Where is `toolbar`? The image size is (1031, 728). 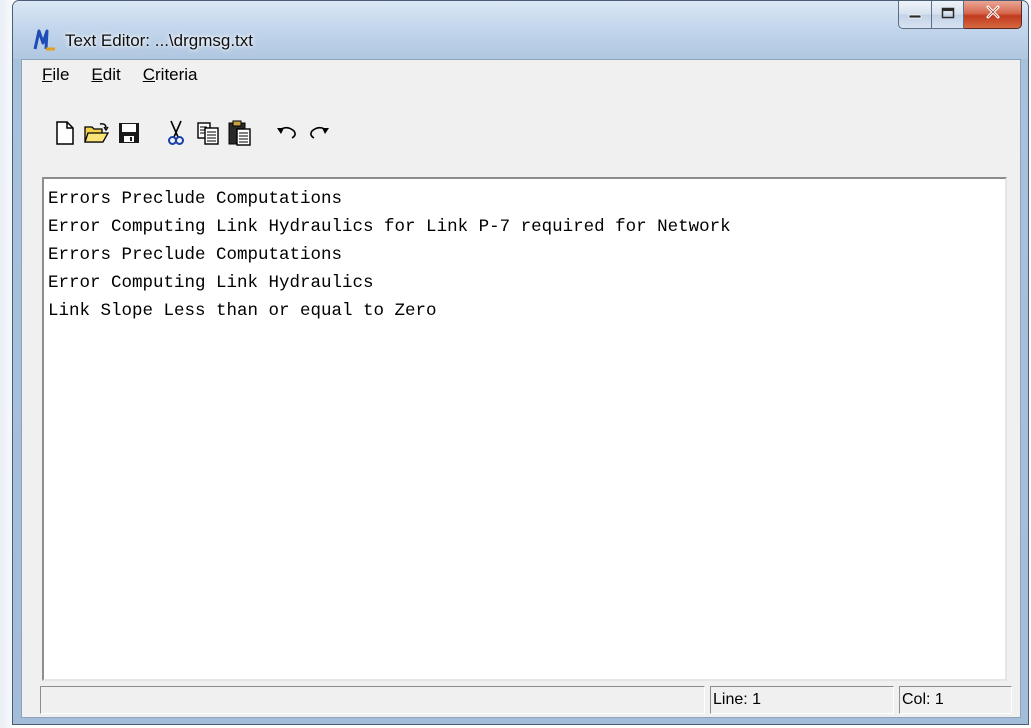 toolbar is located at coordinates (193, 135).